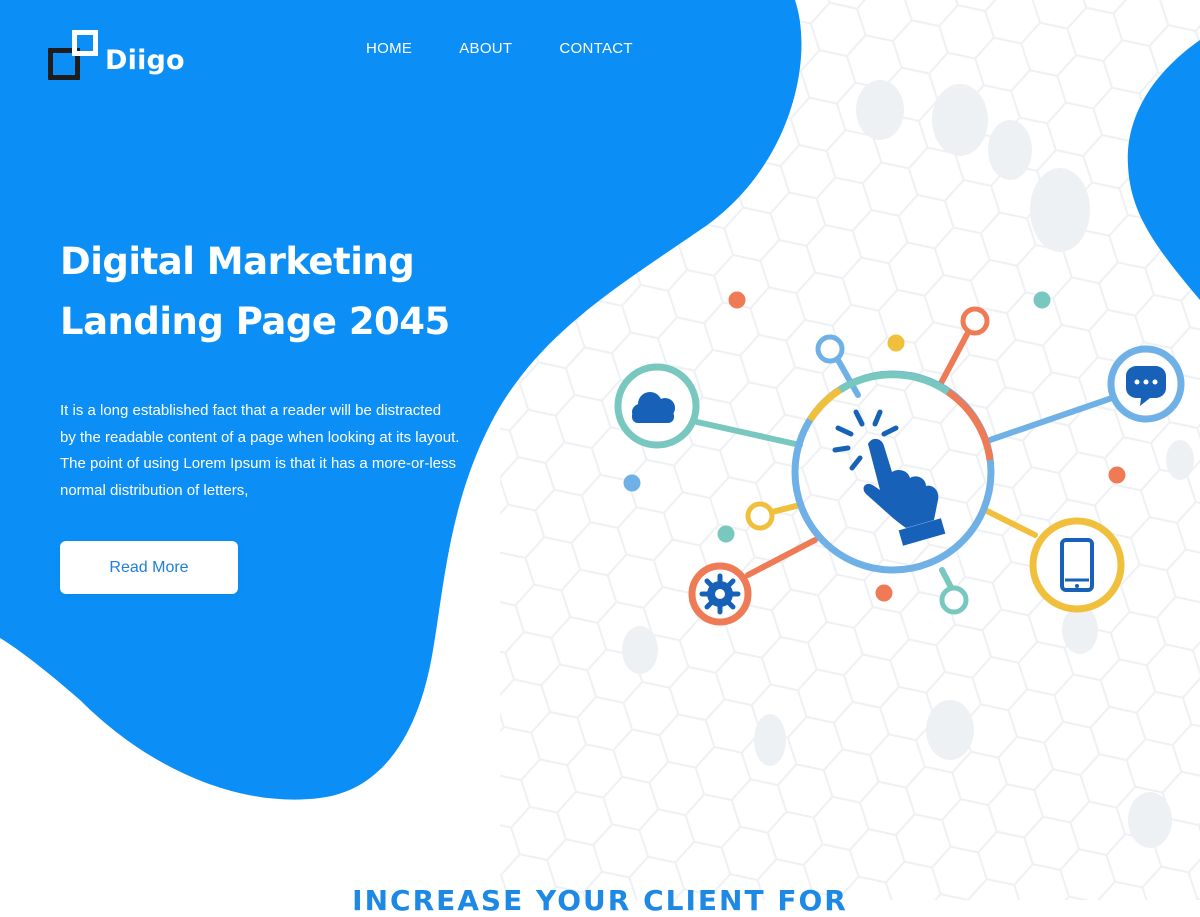  Describe the element at coordinates (485, 48) in the screenshot. I see `nav-about: ABOUT` at that location.